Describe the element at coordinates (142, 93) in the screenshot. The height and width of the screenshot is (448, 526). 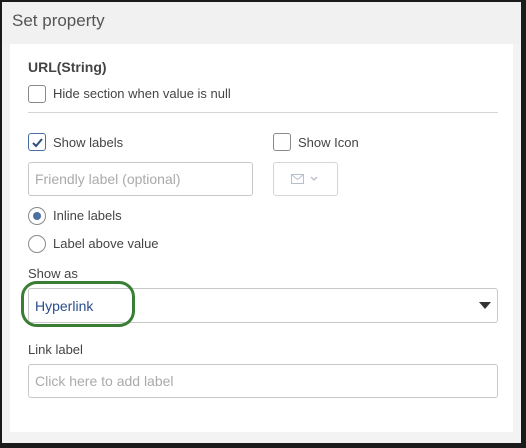
I see `hide-section-label: Hide section when value is null` at that location.